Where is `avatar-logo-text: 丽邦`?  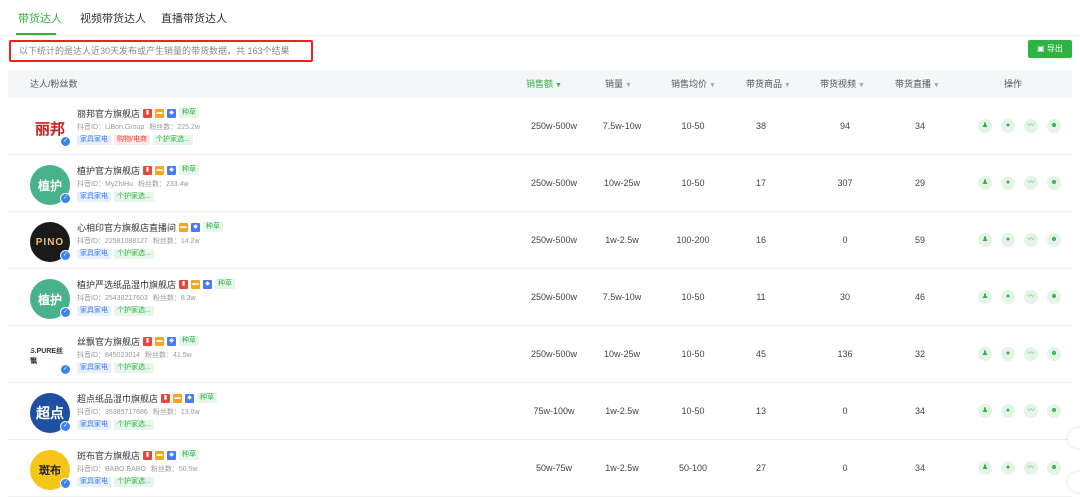
avatar-logo-text: 丽邦 is located at coordinates (49, 129).